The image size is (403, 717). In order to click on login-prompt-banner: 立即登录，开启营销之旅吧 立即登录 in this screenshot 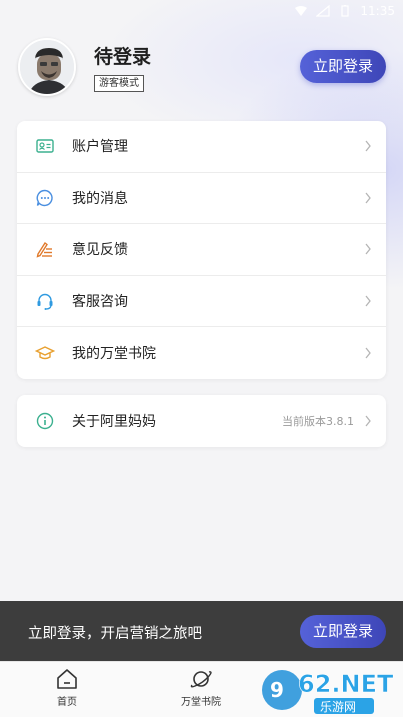, I will do `click(201, 631)`.